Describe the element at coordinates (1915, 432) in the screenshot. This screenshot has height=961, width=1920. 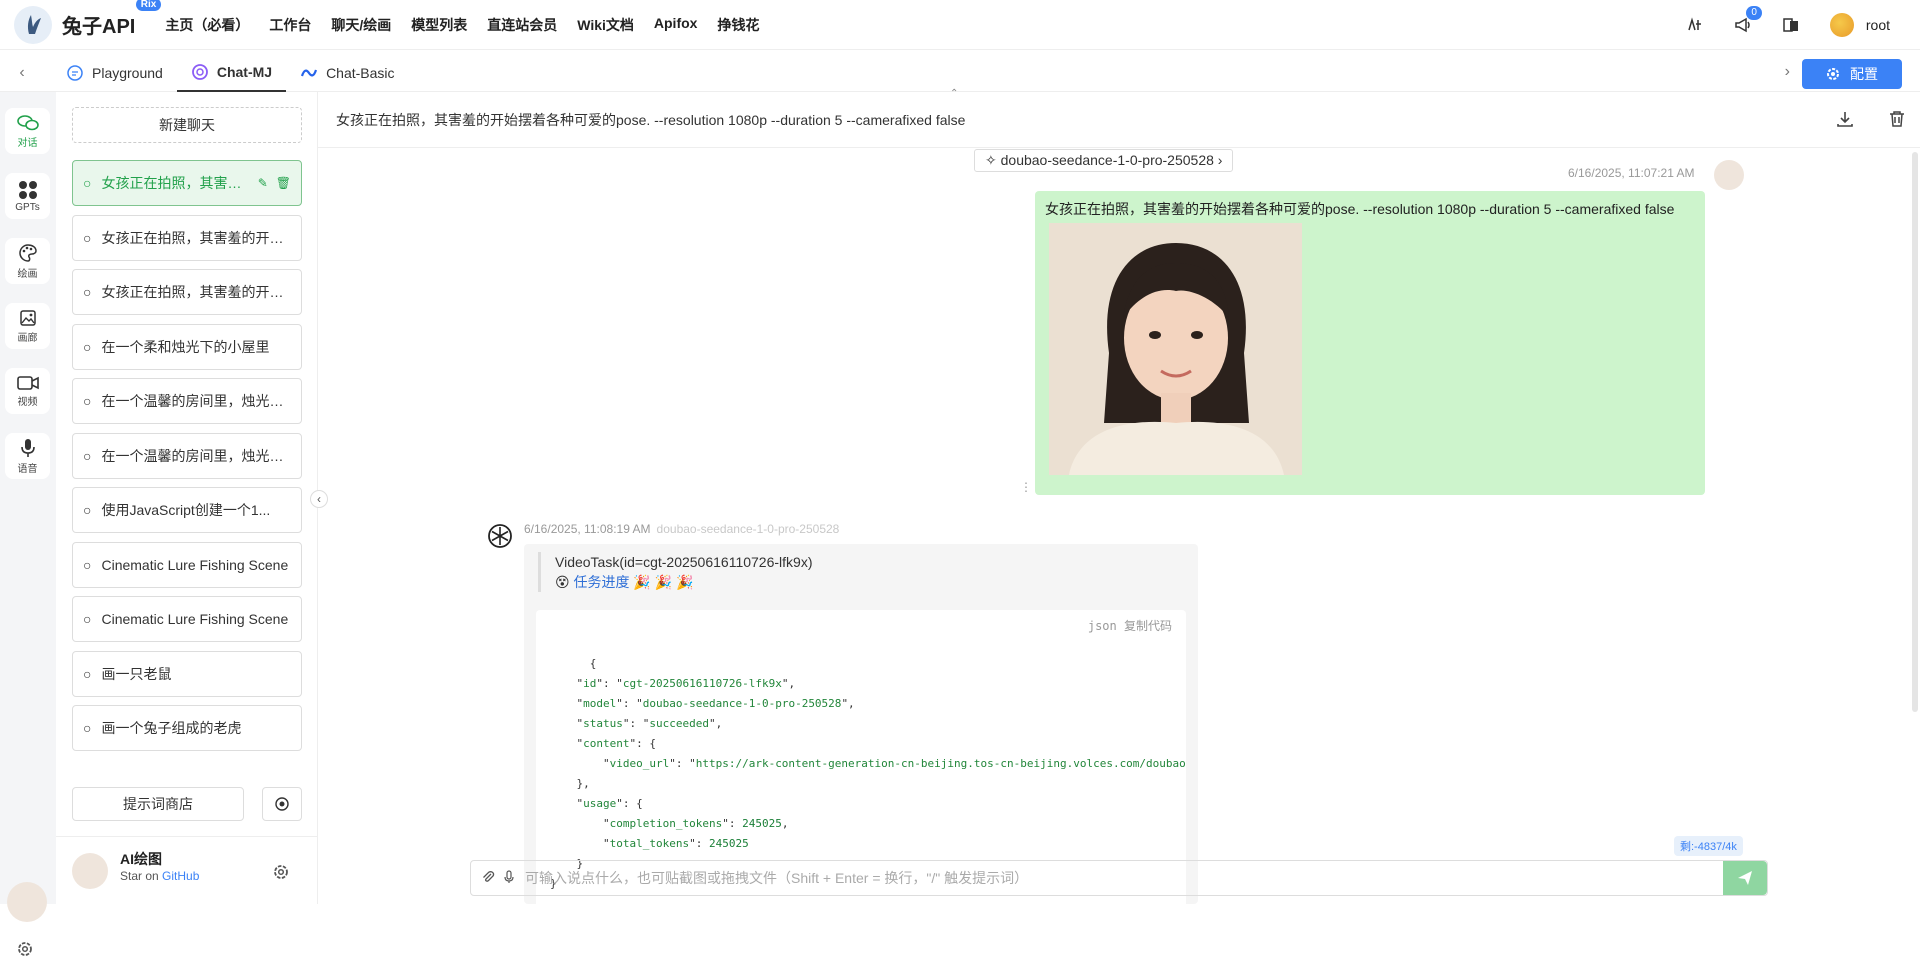
I see `chat-scrollbar` at that location.